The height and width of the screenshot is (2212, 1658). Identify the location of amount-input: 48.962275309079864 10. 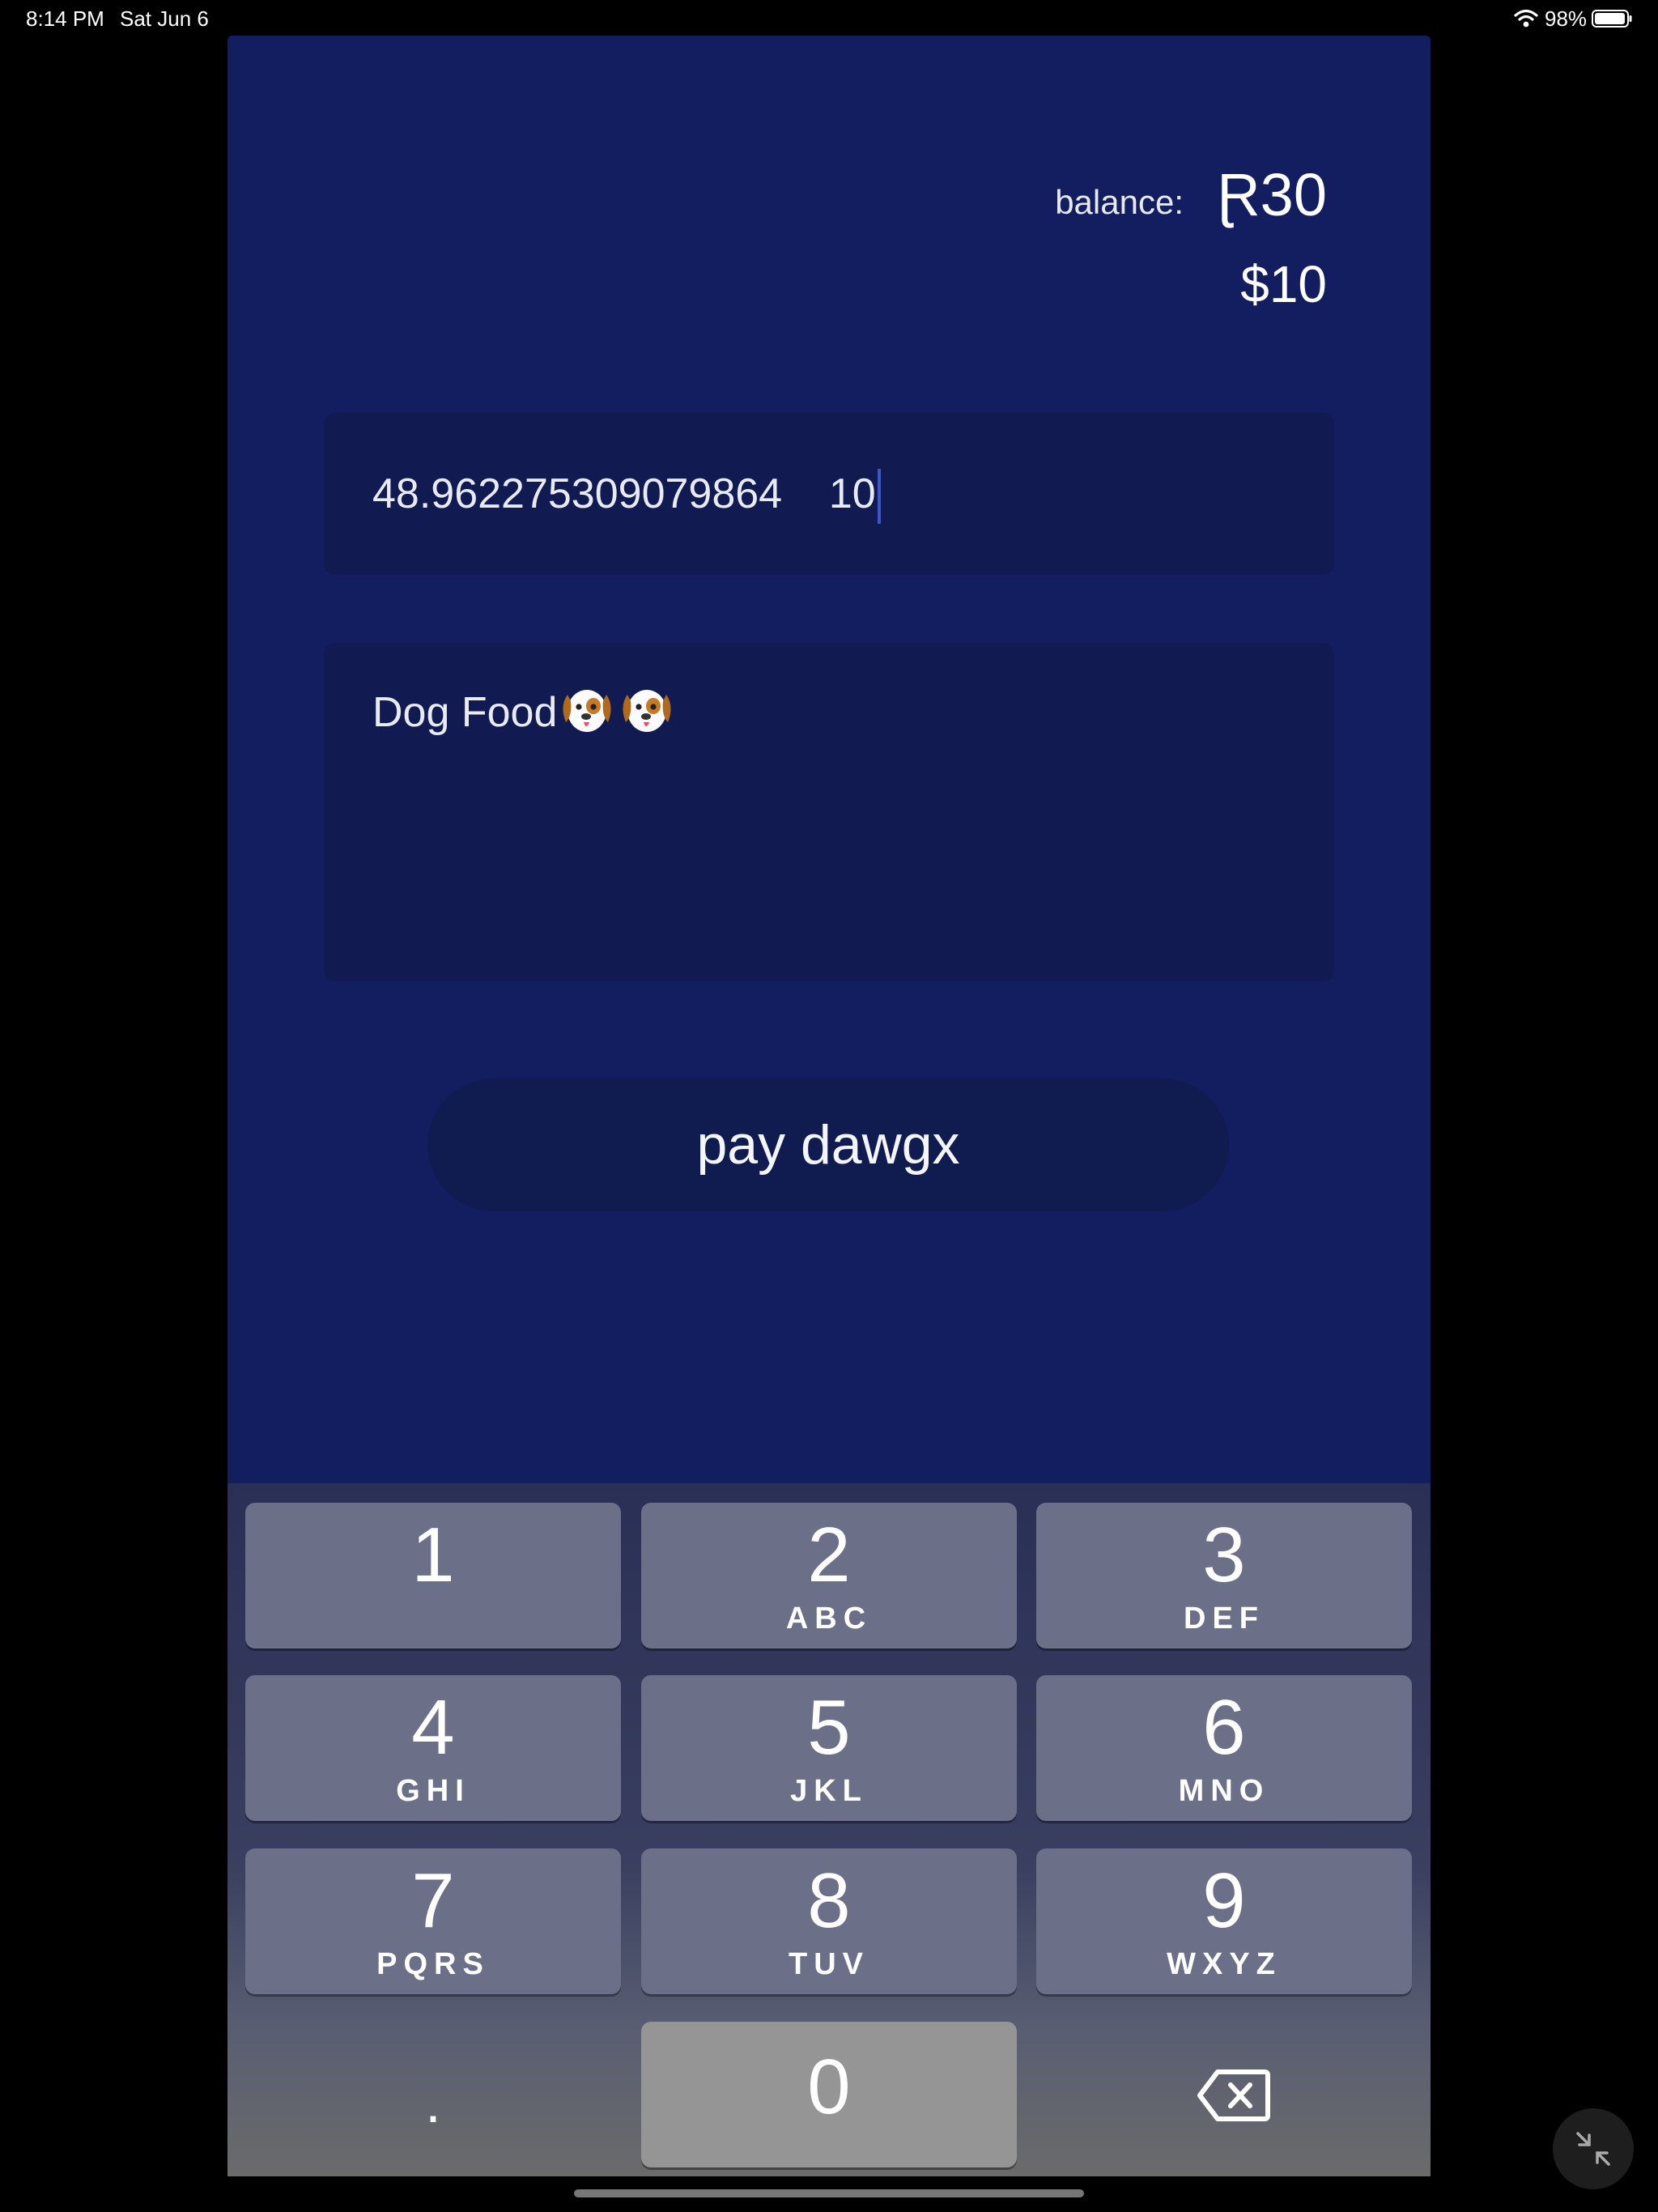
(829, 494).